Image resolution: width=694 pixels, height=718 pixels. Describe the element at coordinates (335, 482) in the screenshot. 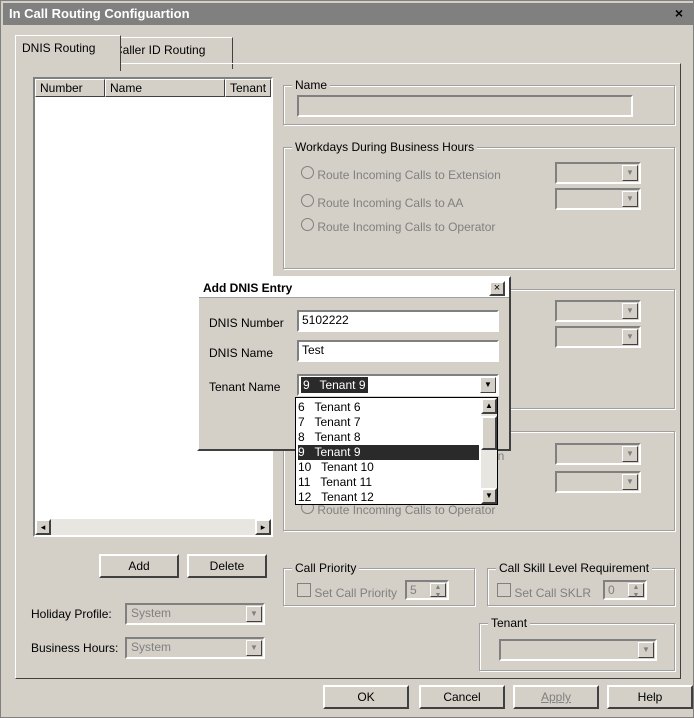

I see `dropdown-option: 11 Tenant 11` at that location.